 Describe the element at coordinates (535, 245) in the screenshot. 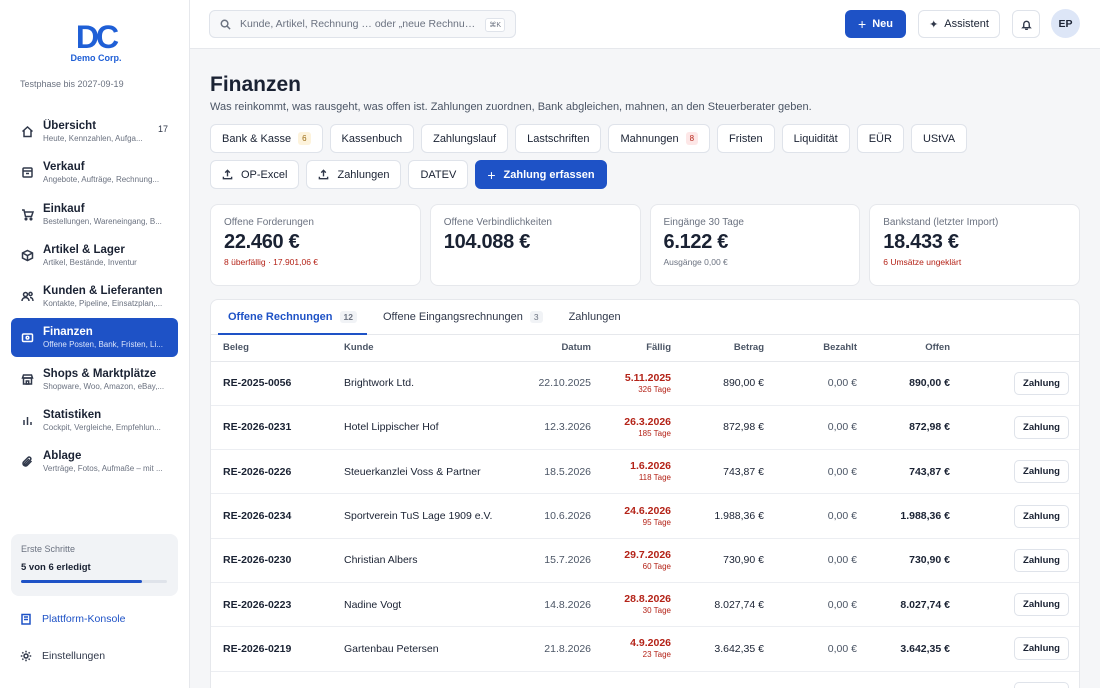

I see `kpi-card: Offene Verbindlichkeiten 104.088 €` at that location.